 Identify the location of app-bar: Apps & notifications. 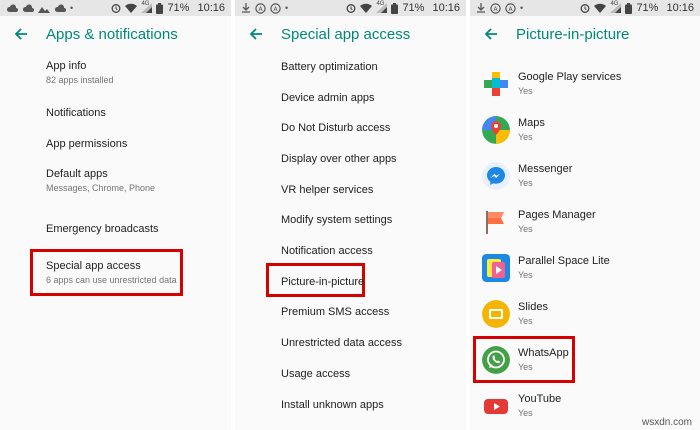
(115, 35).